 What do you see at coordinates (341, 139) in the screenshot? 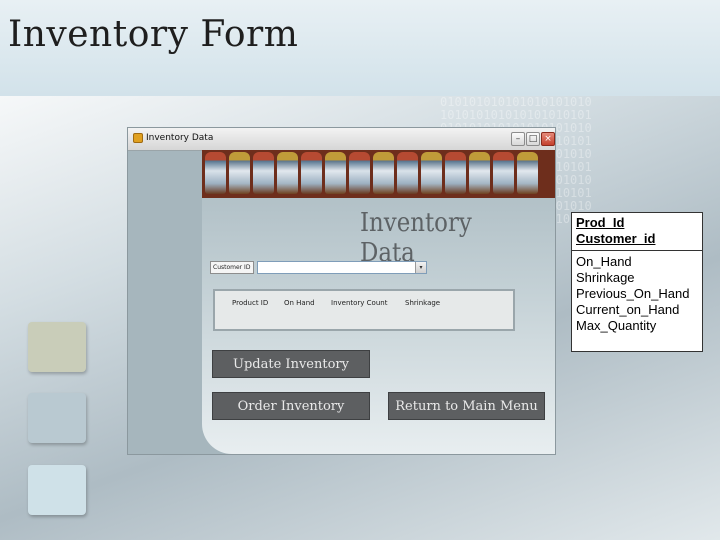
I see `window-titlebar: Inventory Data – □ ×` at bounding box center [341, 139].